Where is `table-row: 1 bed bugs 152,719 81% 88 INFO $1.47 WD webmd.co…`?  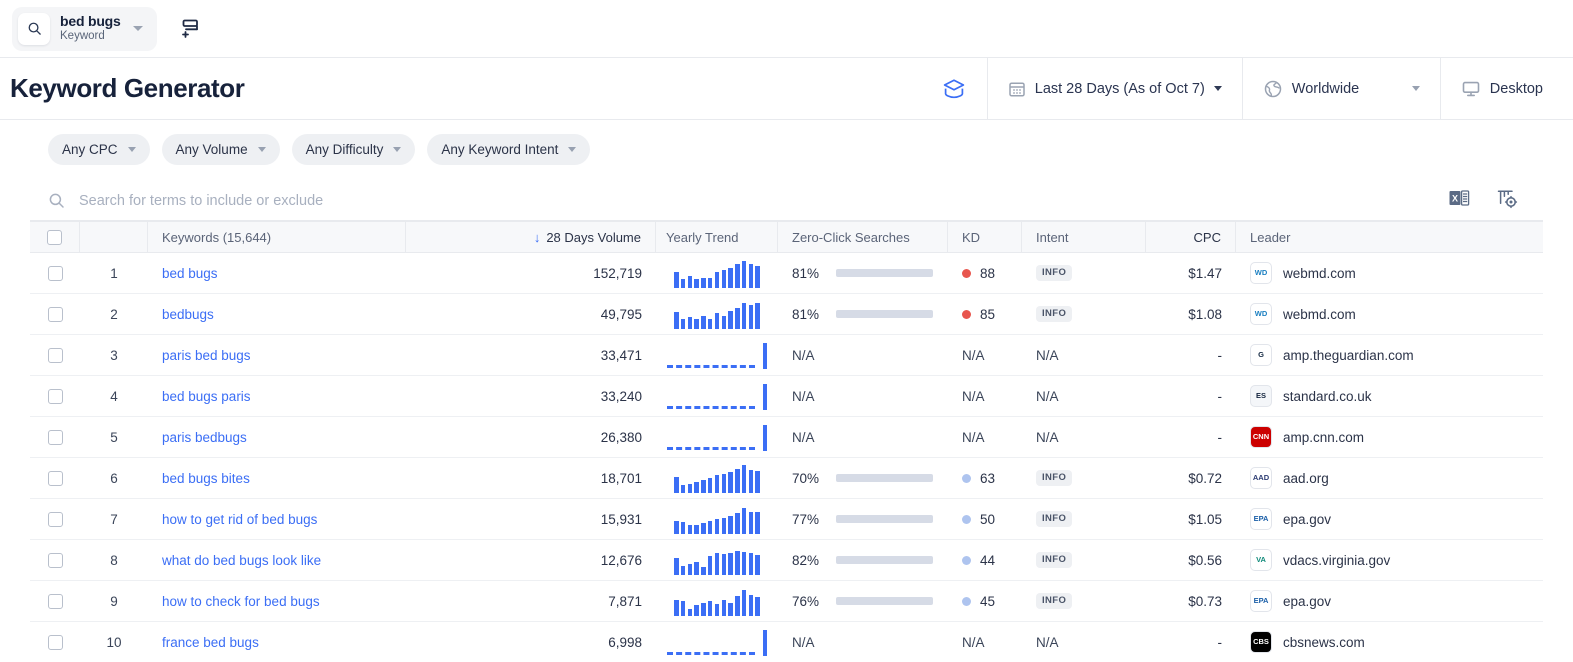 table-row: 1 bed bugs 152,719 81% 88 INFO $1.47 WD webmd.co… is located at coordinates (786, 273).